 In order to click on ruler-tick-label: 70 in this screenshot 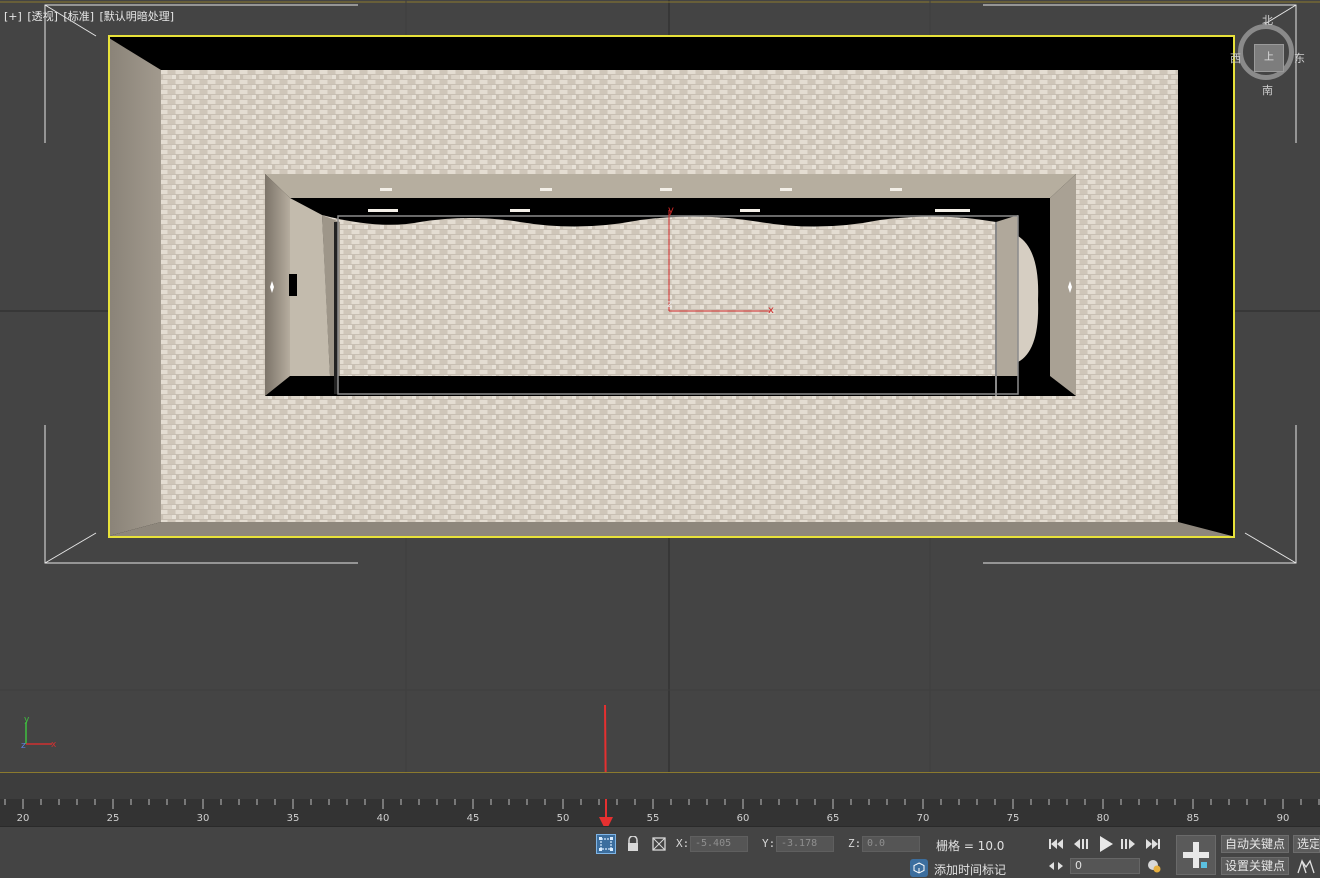, I will do `click(923, 818)`.